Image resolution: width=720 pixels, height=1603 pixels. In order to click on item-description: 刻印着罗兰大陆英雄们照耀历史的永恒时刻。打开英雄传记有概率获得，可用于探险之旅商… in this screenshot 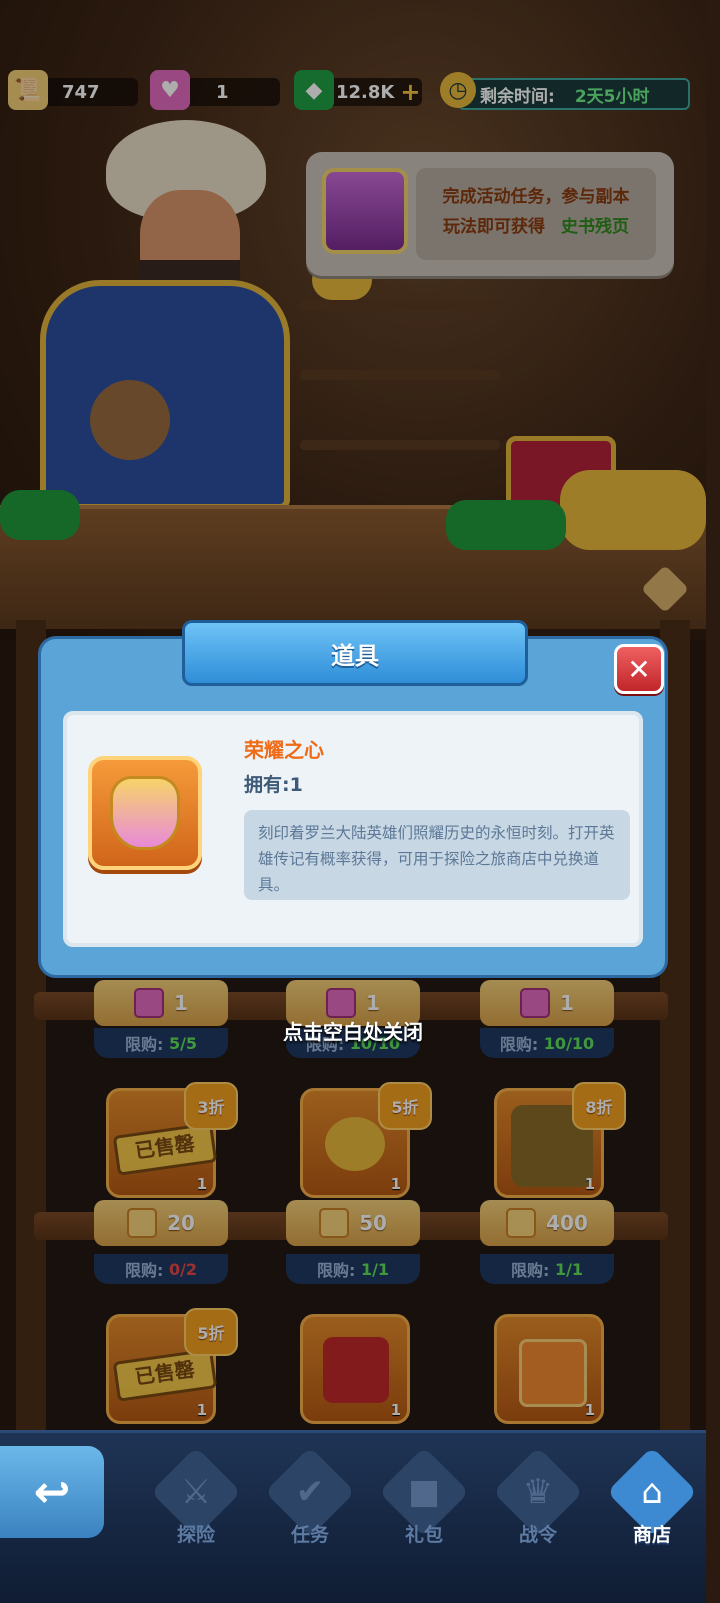, I will do `click(437, 855)`.